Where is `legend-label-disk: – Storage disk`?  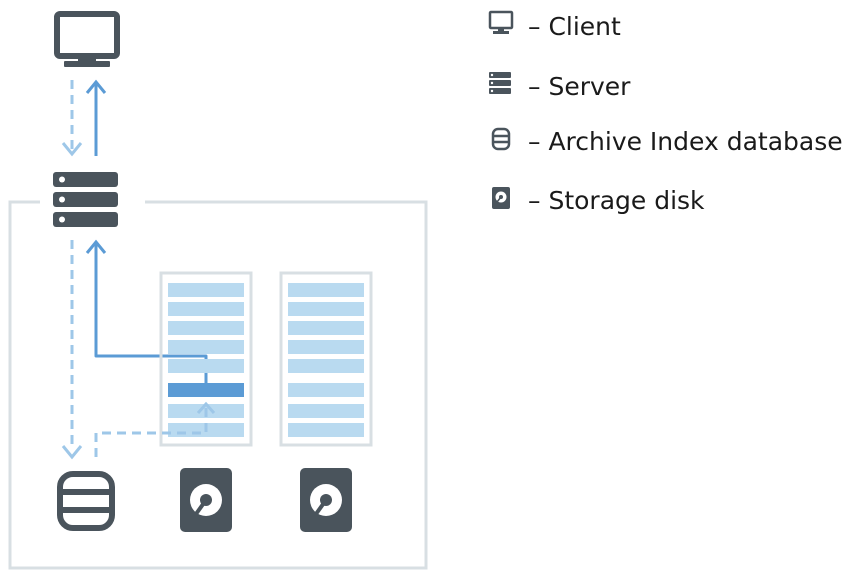 legend-label-disk: – Storage disk is located at coordinates (616, 200).